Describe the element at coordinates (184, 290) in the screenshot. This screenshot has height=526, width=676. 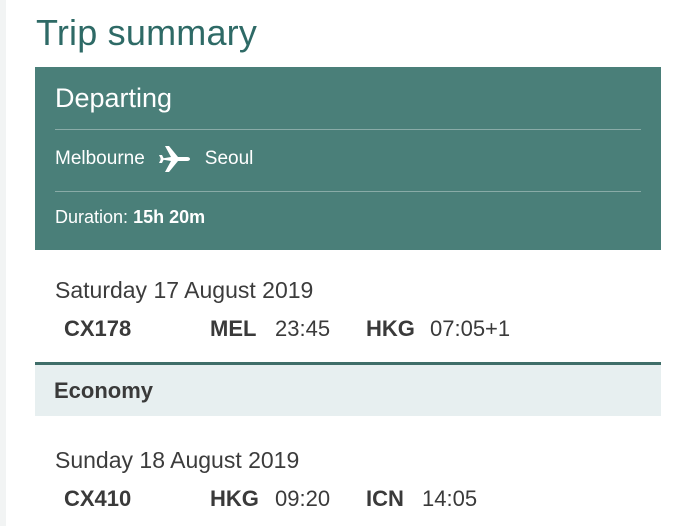
I see `segment-date: Saturday 17 August 2019` at that location.